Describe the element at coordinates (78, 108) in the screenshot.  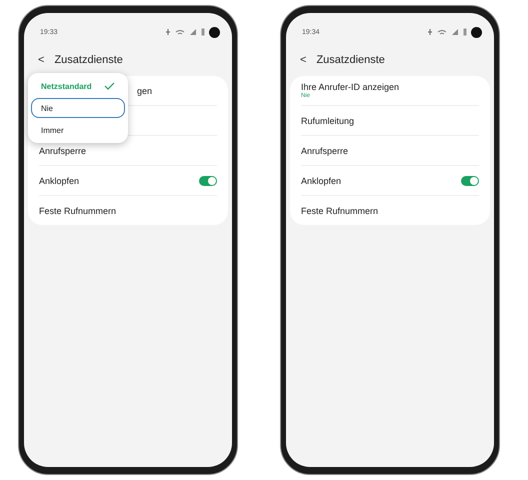
I see `menu-option: Nie` at that location.